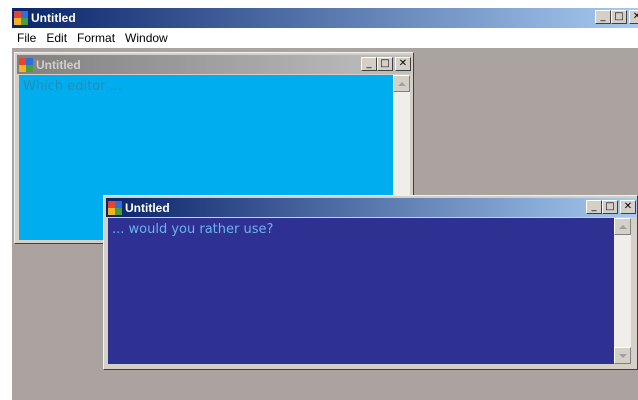  I want to click on main-close-button: ✕, so click(633, 17).